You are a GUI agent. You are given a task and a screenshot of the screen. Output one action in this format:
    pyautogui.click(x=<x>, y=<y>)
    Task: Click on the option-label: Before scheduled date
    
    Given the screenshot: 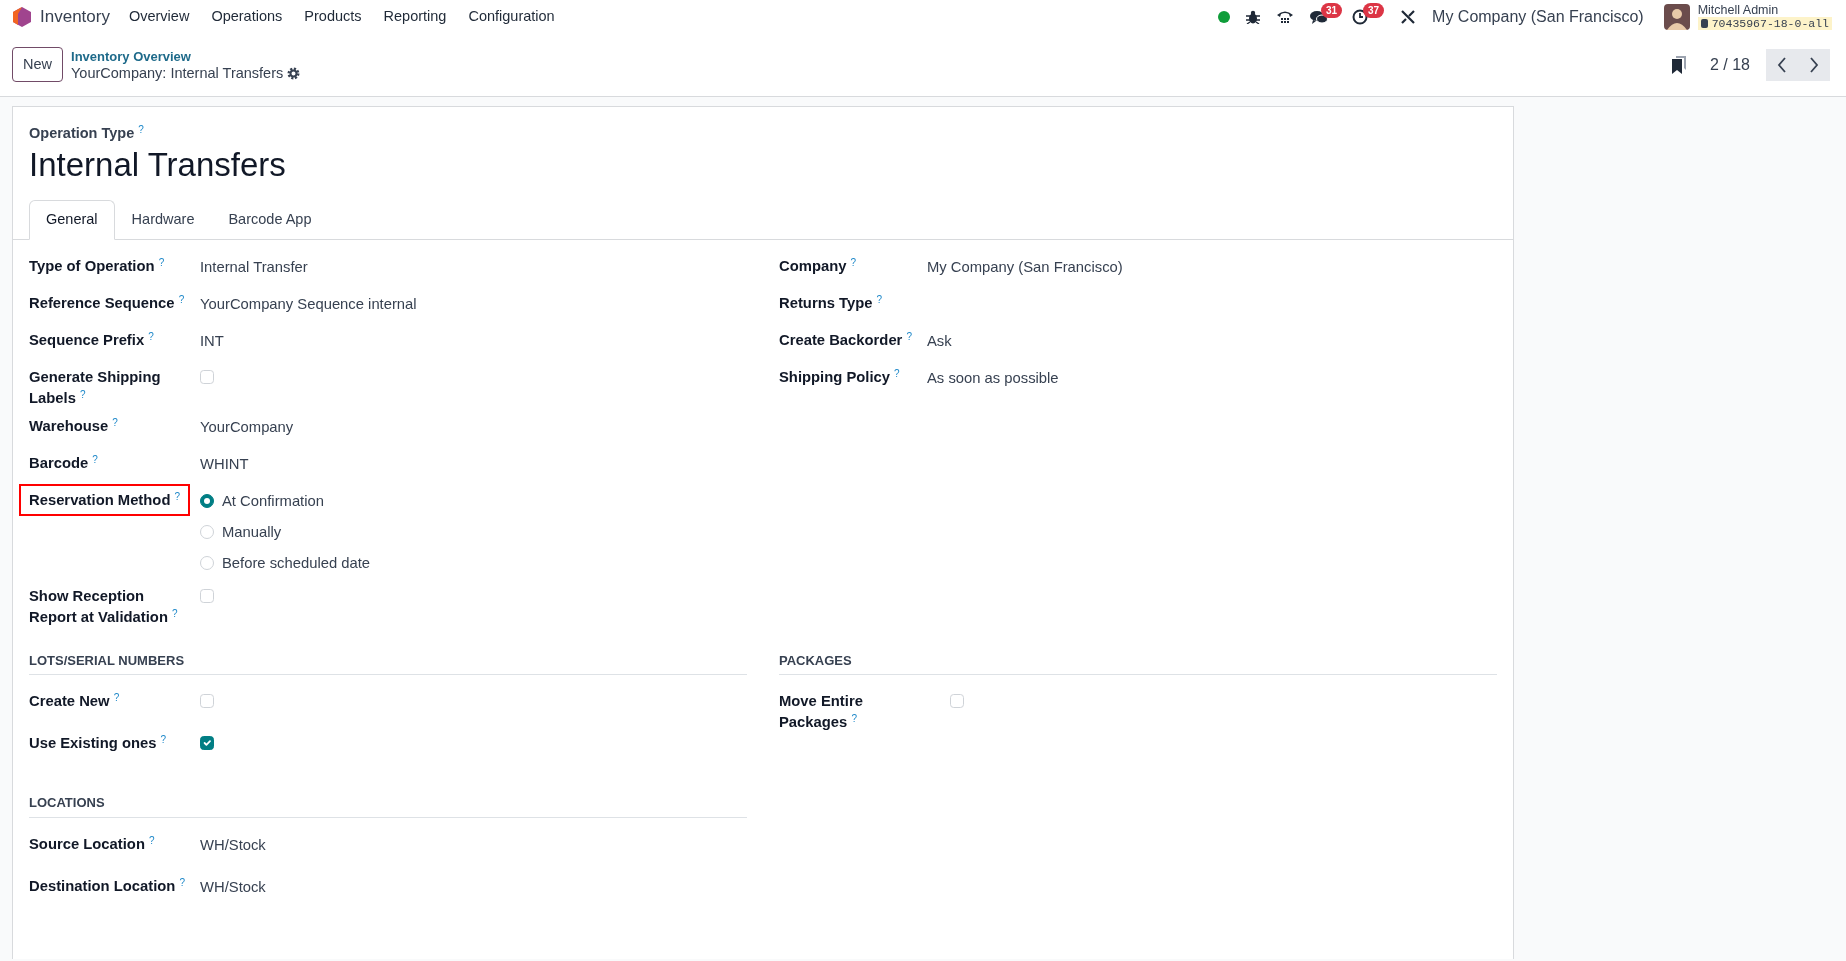 What is the action you would take?
    pyautogui.click(x=296, y=563)
    